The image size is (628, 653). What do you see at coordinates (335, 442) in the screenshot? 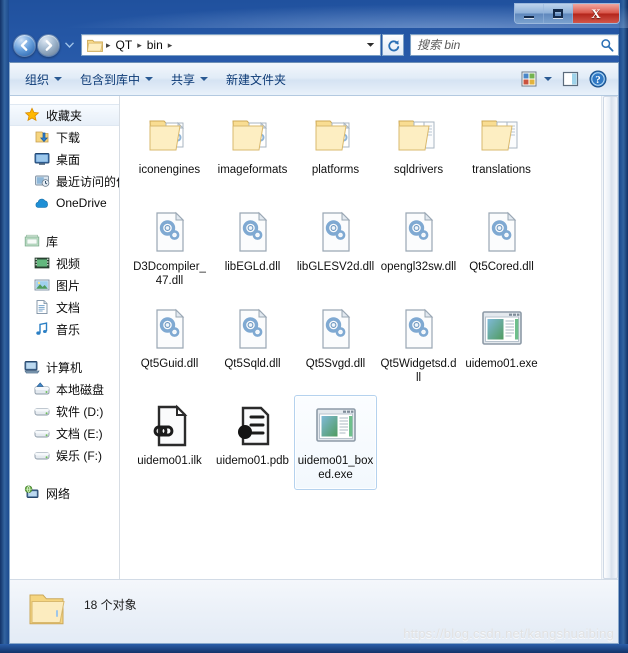
I see `file-tile-selected: uidemo01_boxed.exe` at bounding box center [335, 442].